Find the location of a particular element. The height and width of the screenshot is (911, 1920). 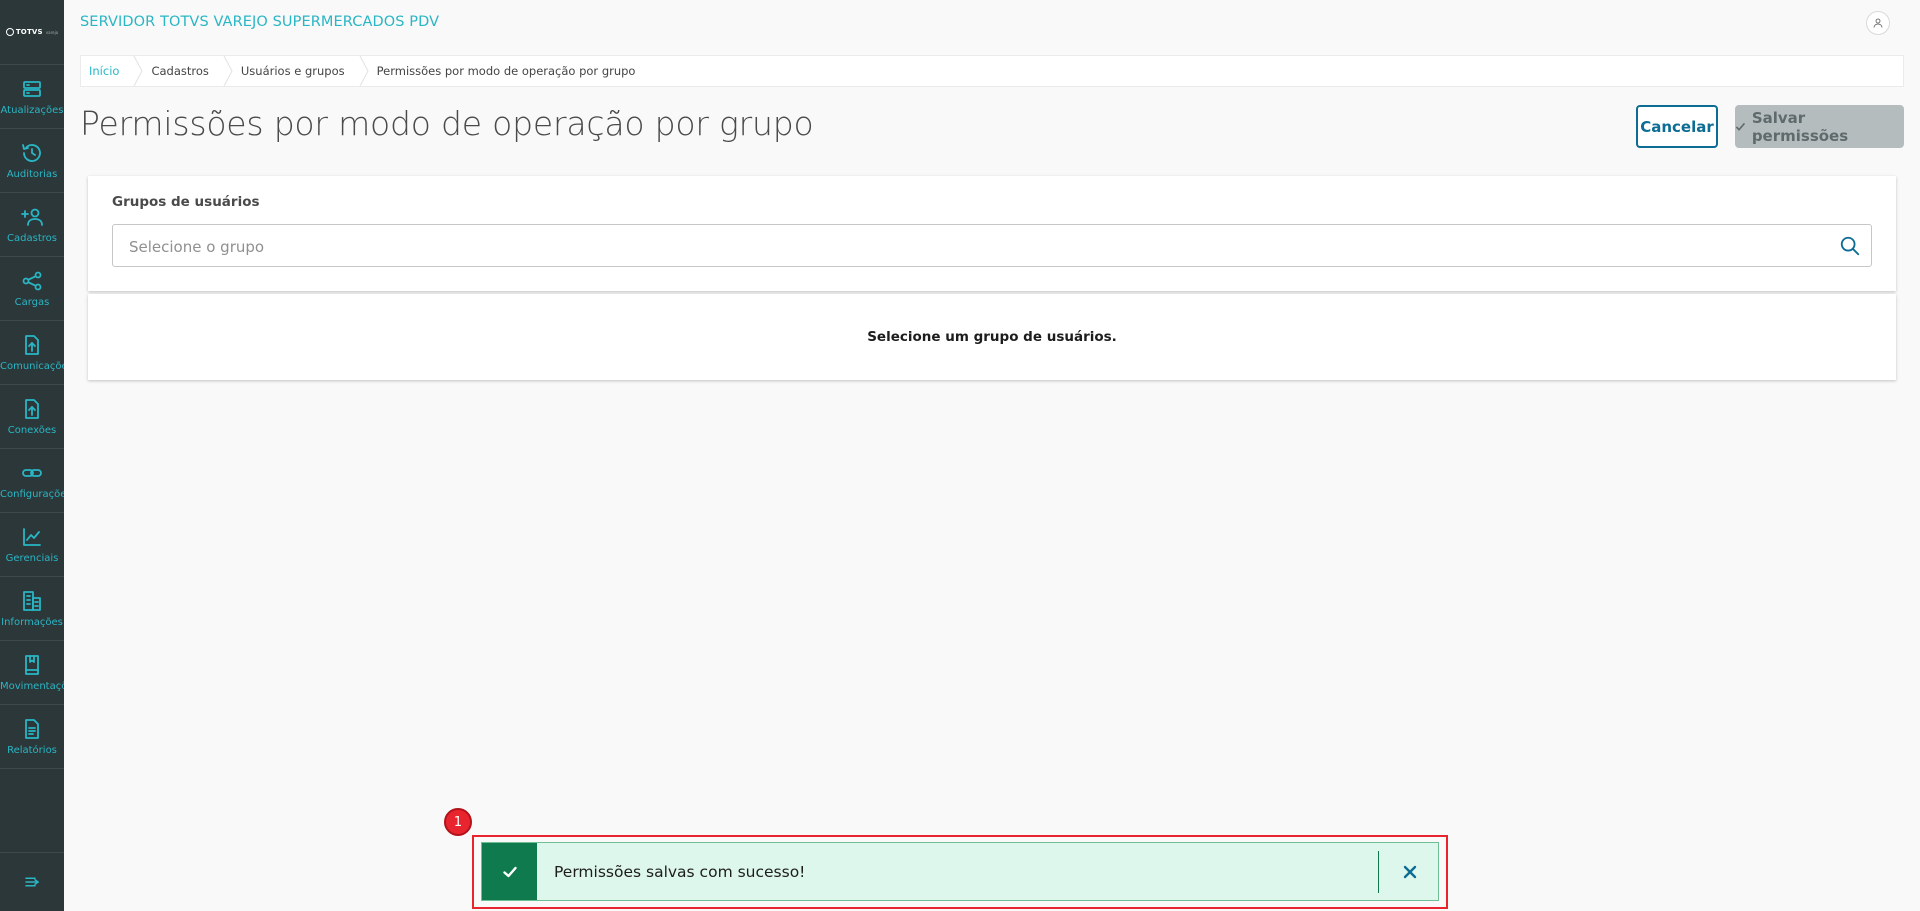

toast-divider is located at coordinates (1378, 871).